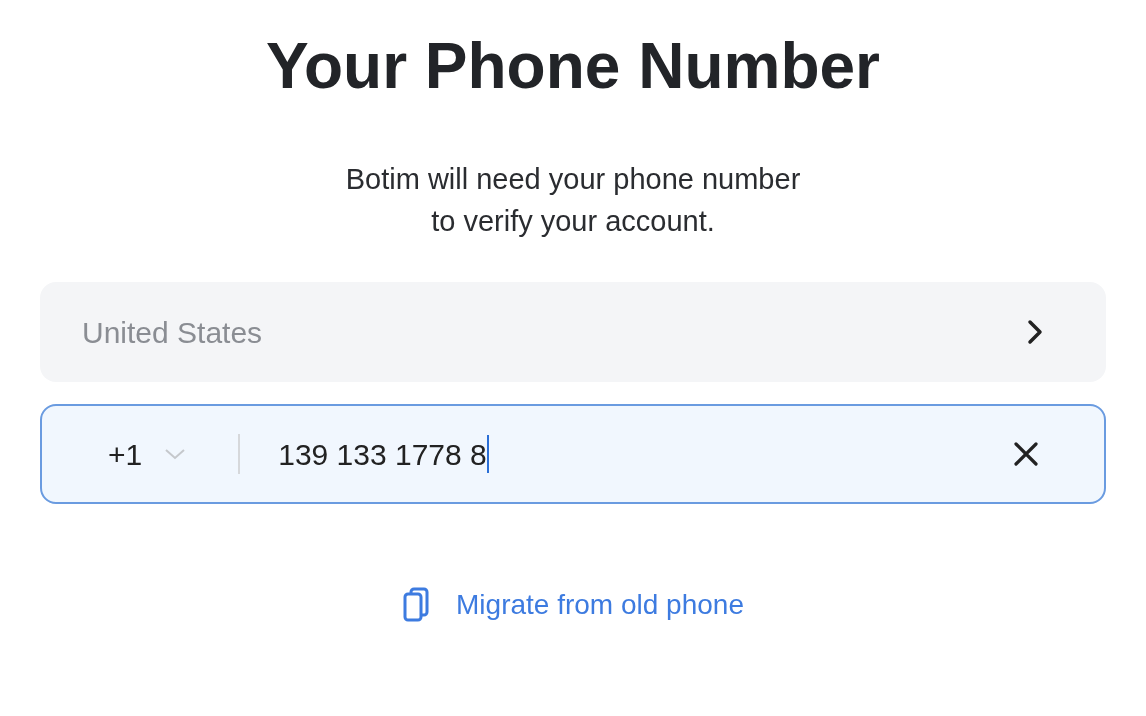 The image size is (1146, 716). I want to click on page-title: Your Phone Number, so click(573, 66).